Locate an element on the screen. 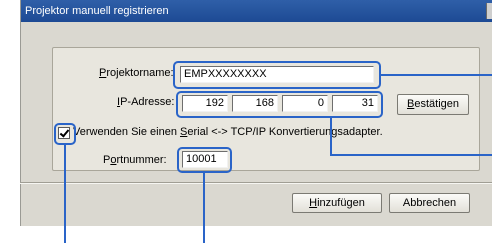 The width and height of the screenshot is (492, 243). dialog-divider is located at coordinates (256, 183).